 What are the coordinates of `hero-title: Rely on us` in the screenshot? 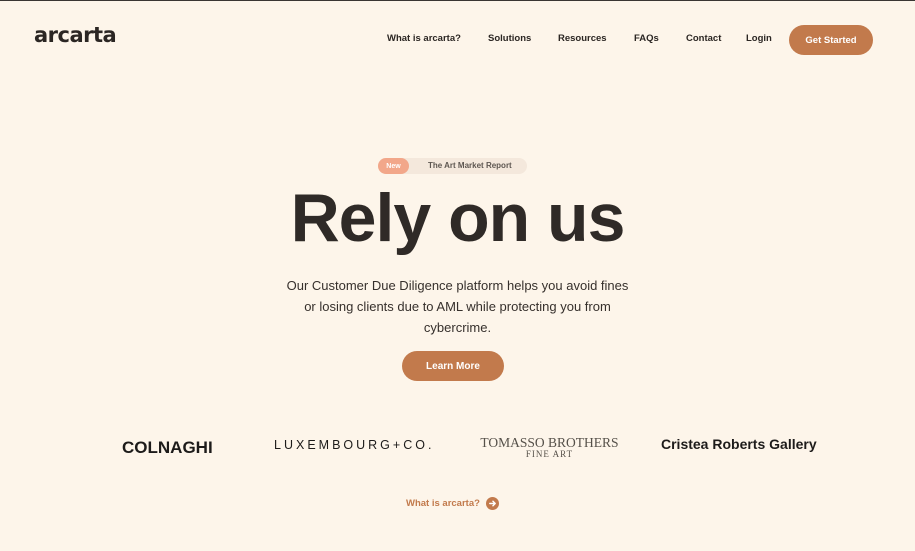 It's located at (458, 218).